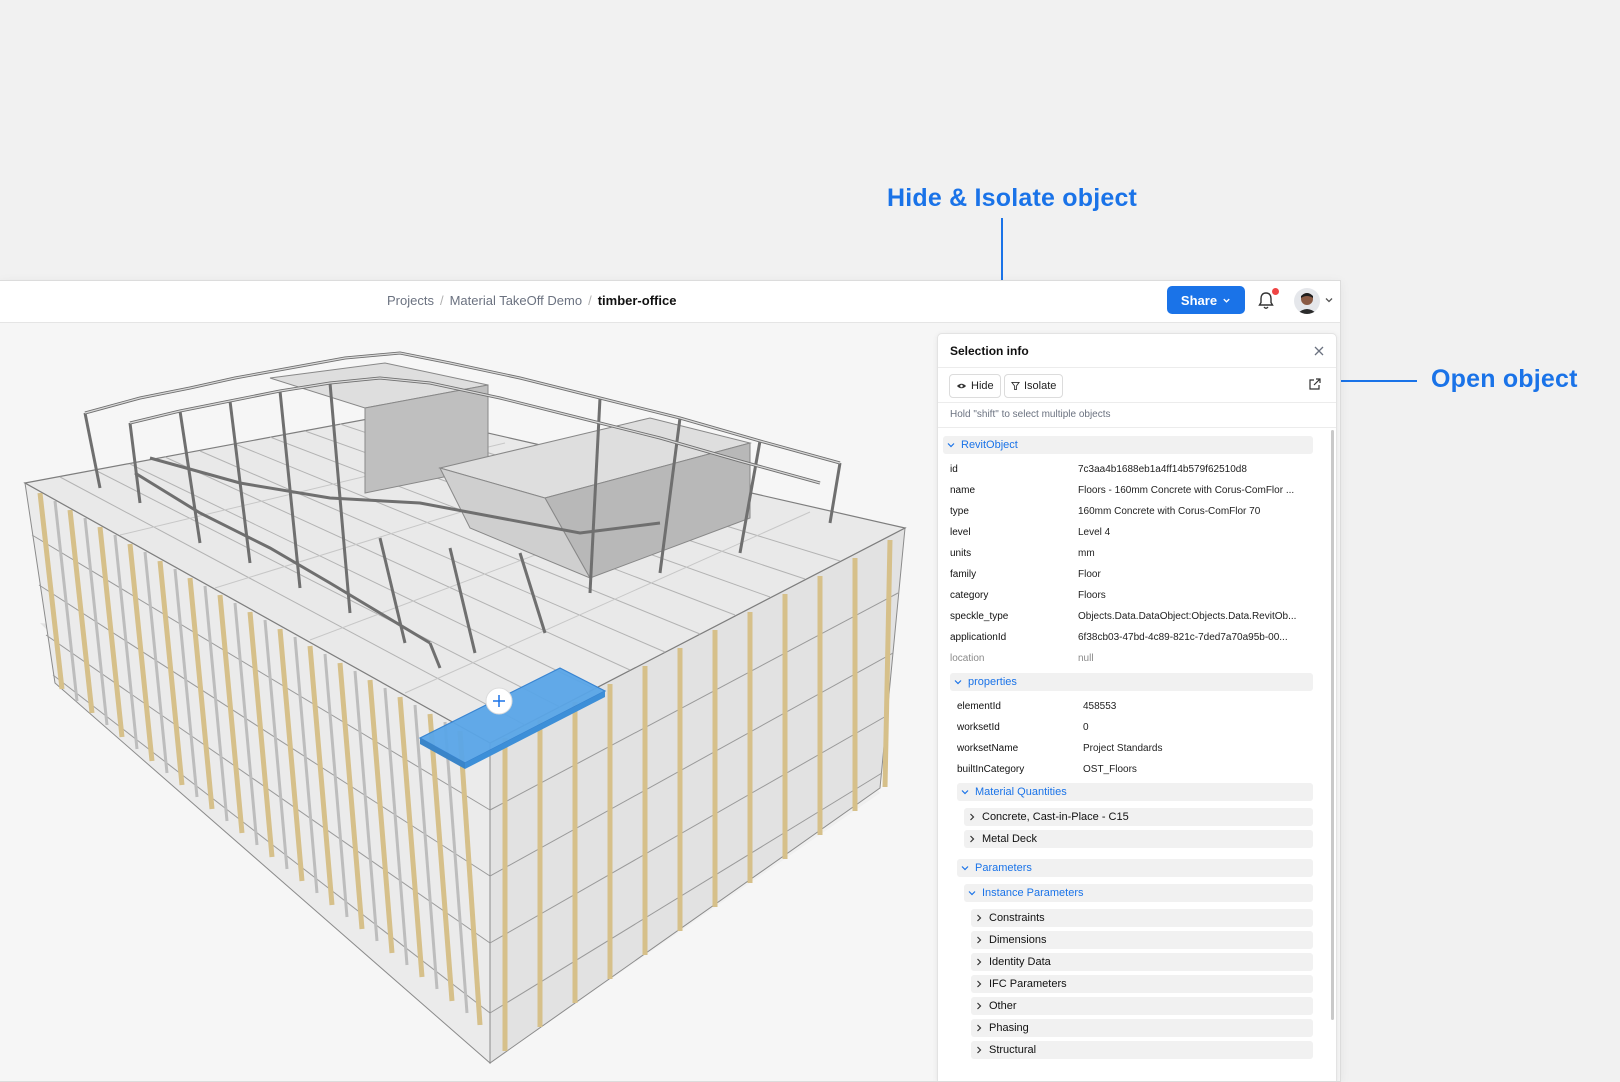 This screenshot has width=1620, height=1082. I want to click on section-revitobject: RevitObject, so click(1128, 445).